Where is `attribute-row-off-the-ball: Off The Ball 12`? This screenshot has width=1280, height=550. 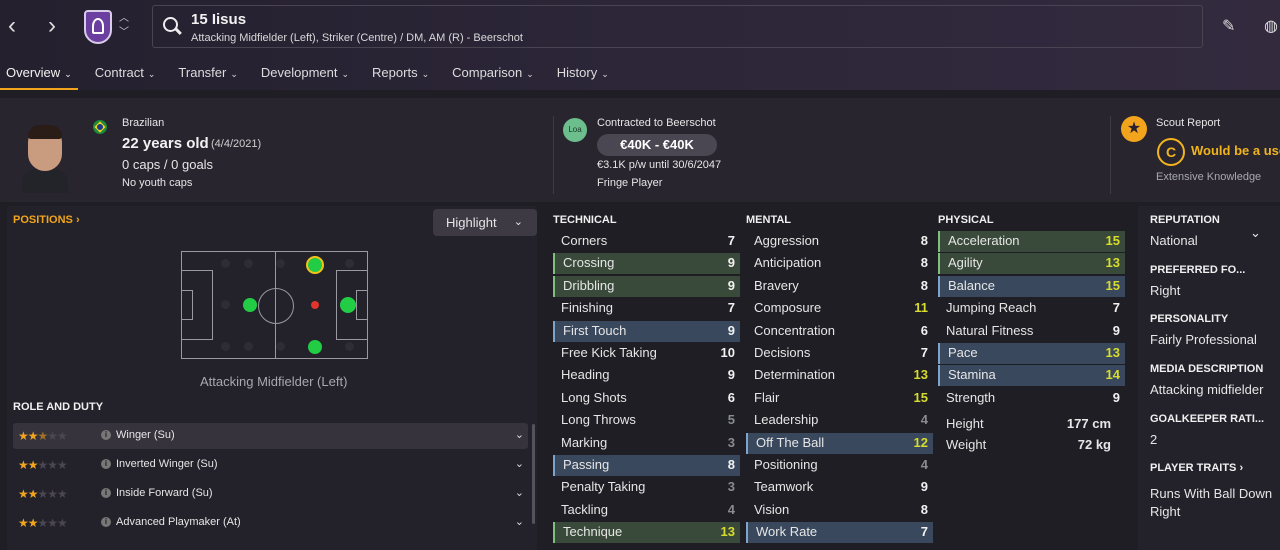
attribute-row-off-the-ball: Off The Ball 12 is located at coordinates (839, 443).